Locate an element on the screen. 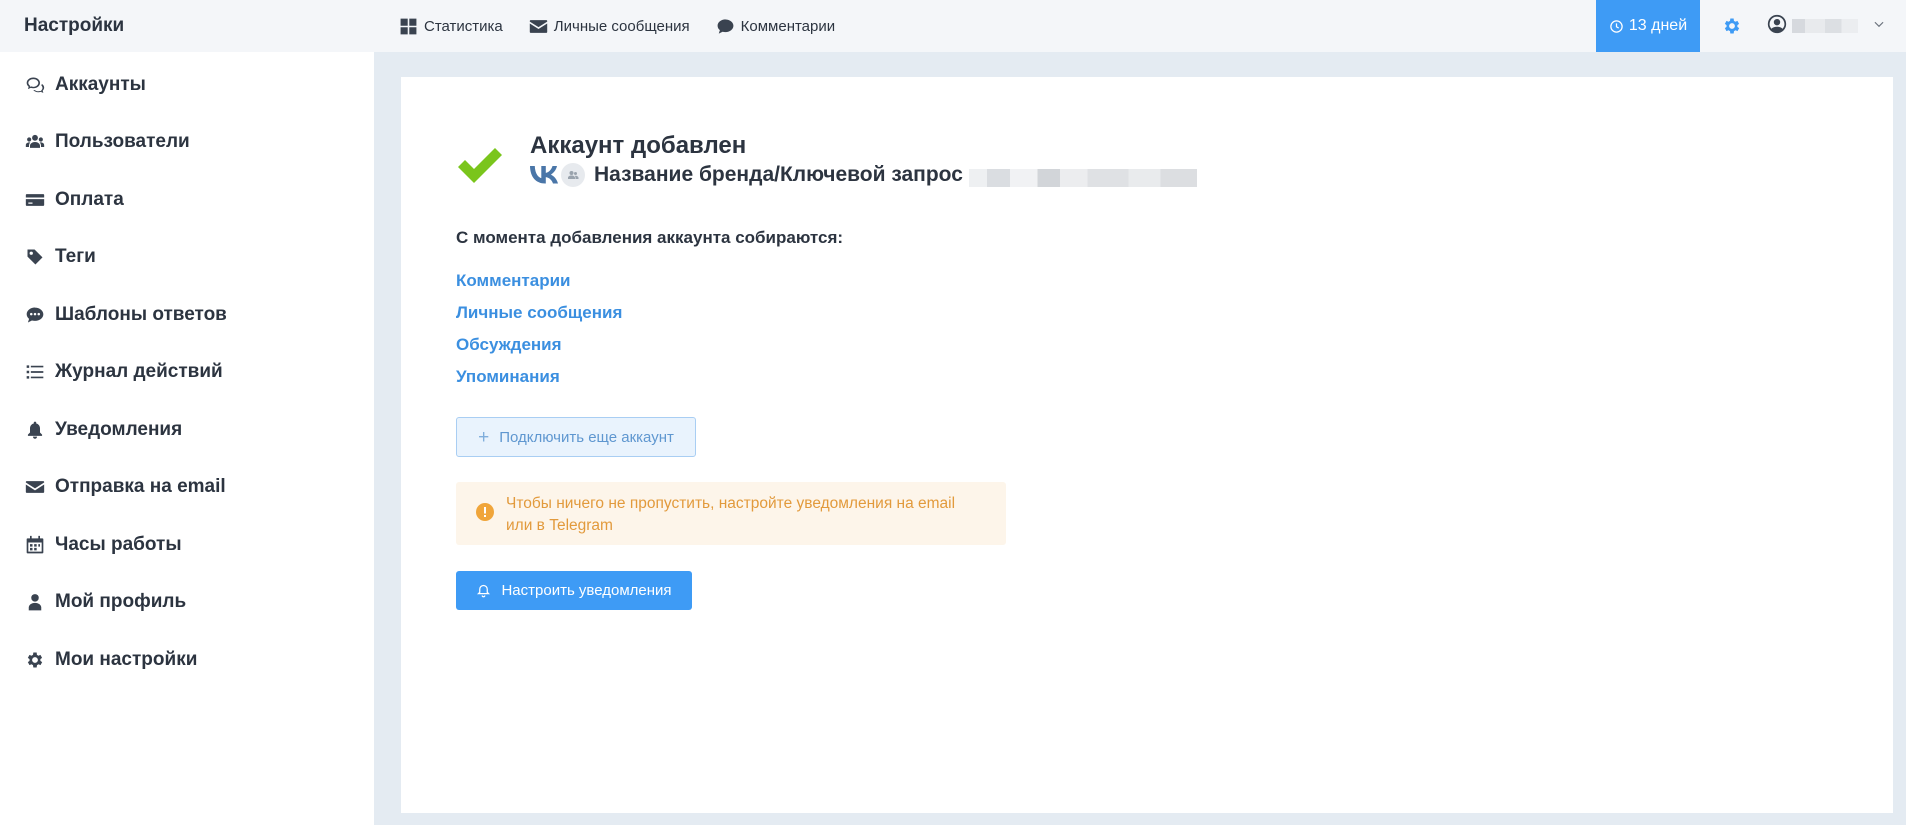 Image resolution: width=1906 pixels, height=825 pixels. sidebar-item-label: Аккаунты is located at coordinates (100, 84).